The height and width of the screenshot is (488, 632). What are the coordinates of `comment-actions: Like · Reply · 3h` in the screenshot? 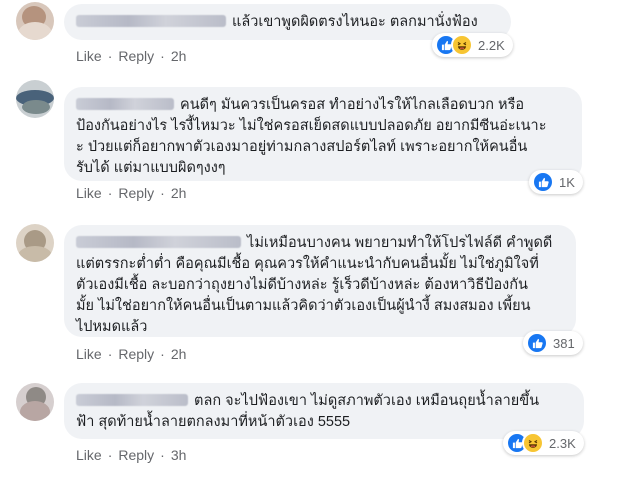 It's located at (131, 455).